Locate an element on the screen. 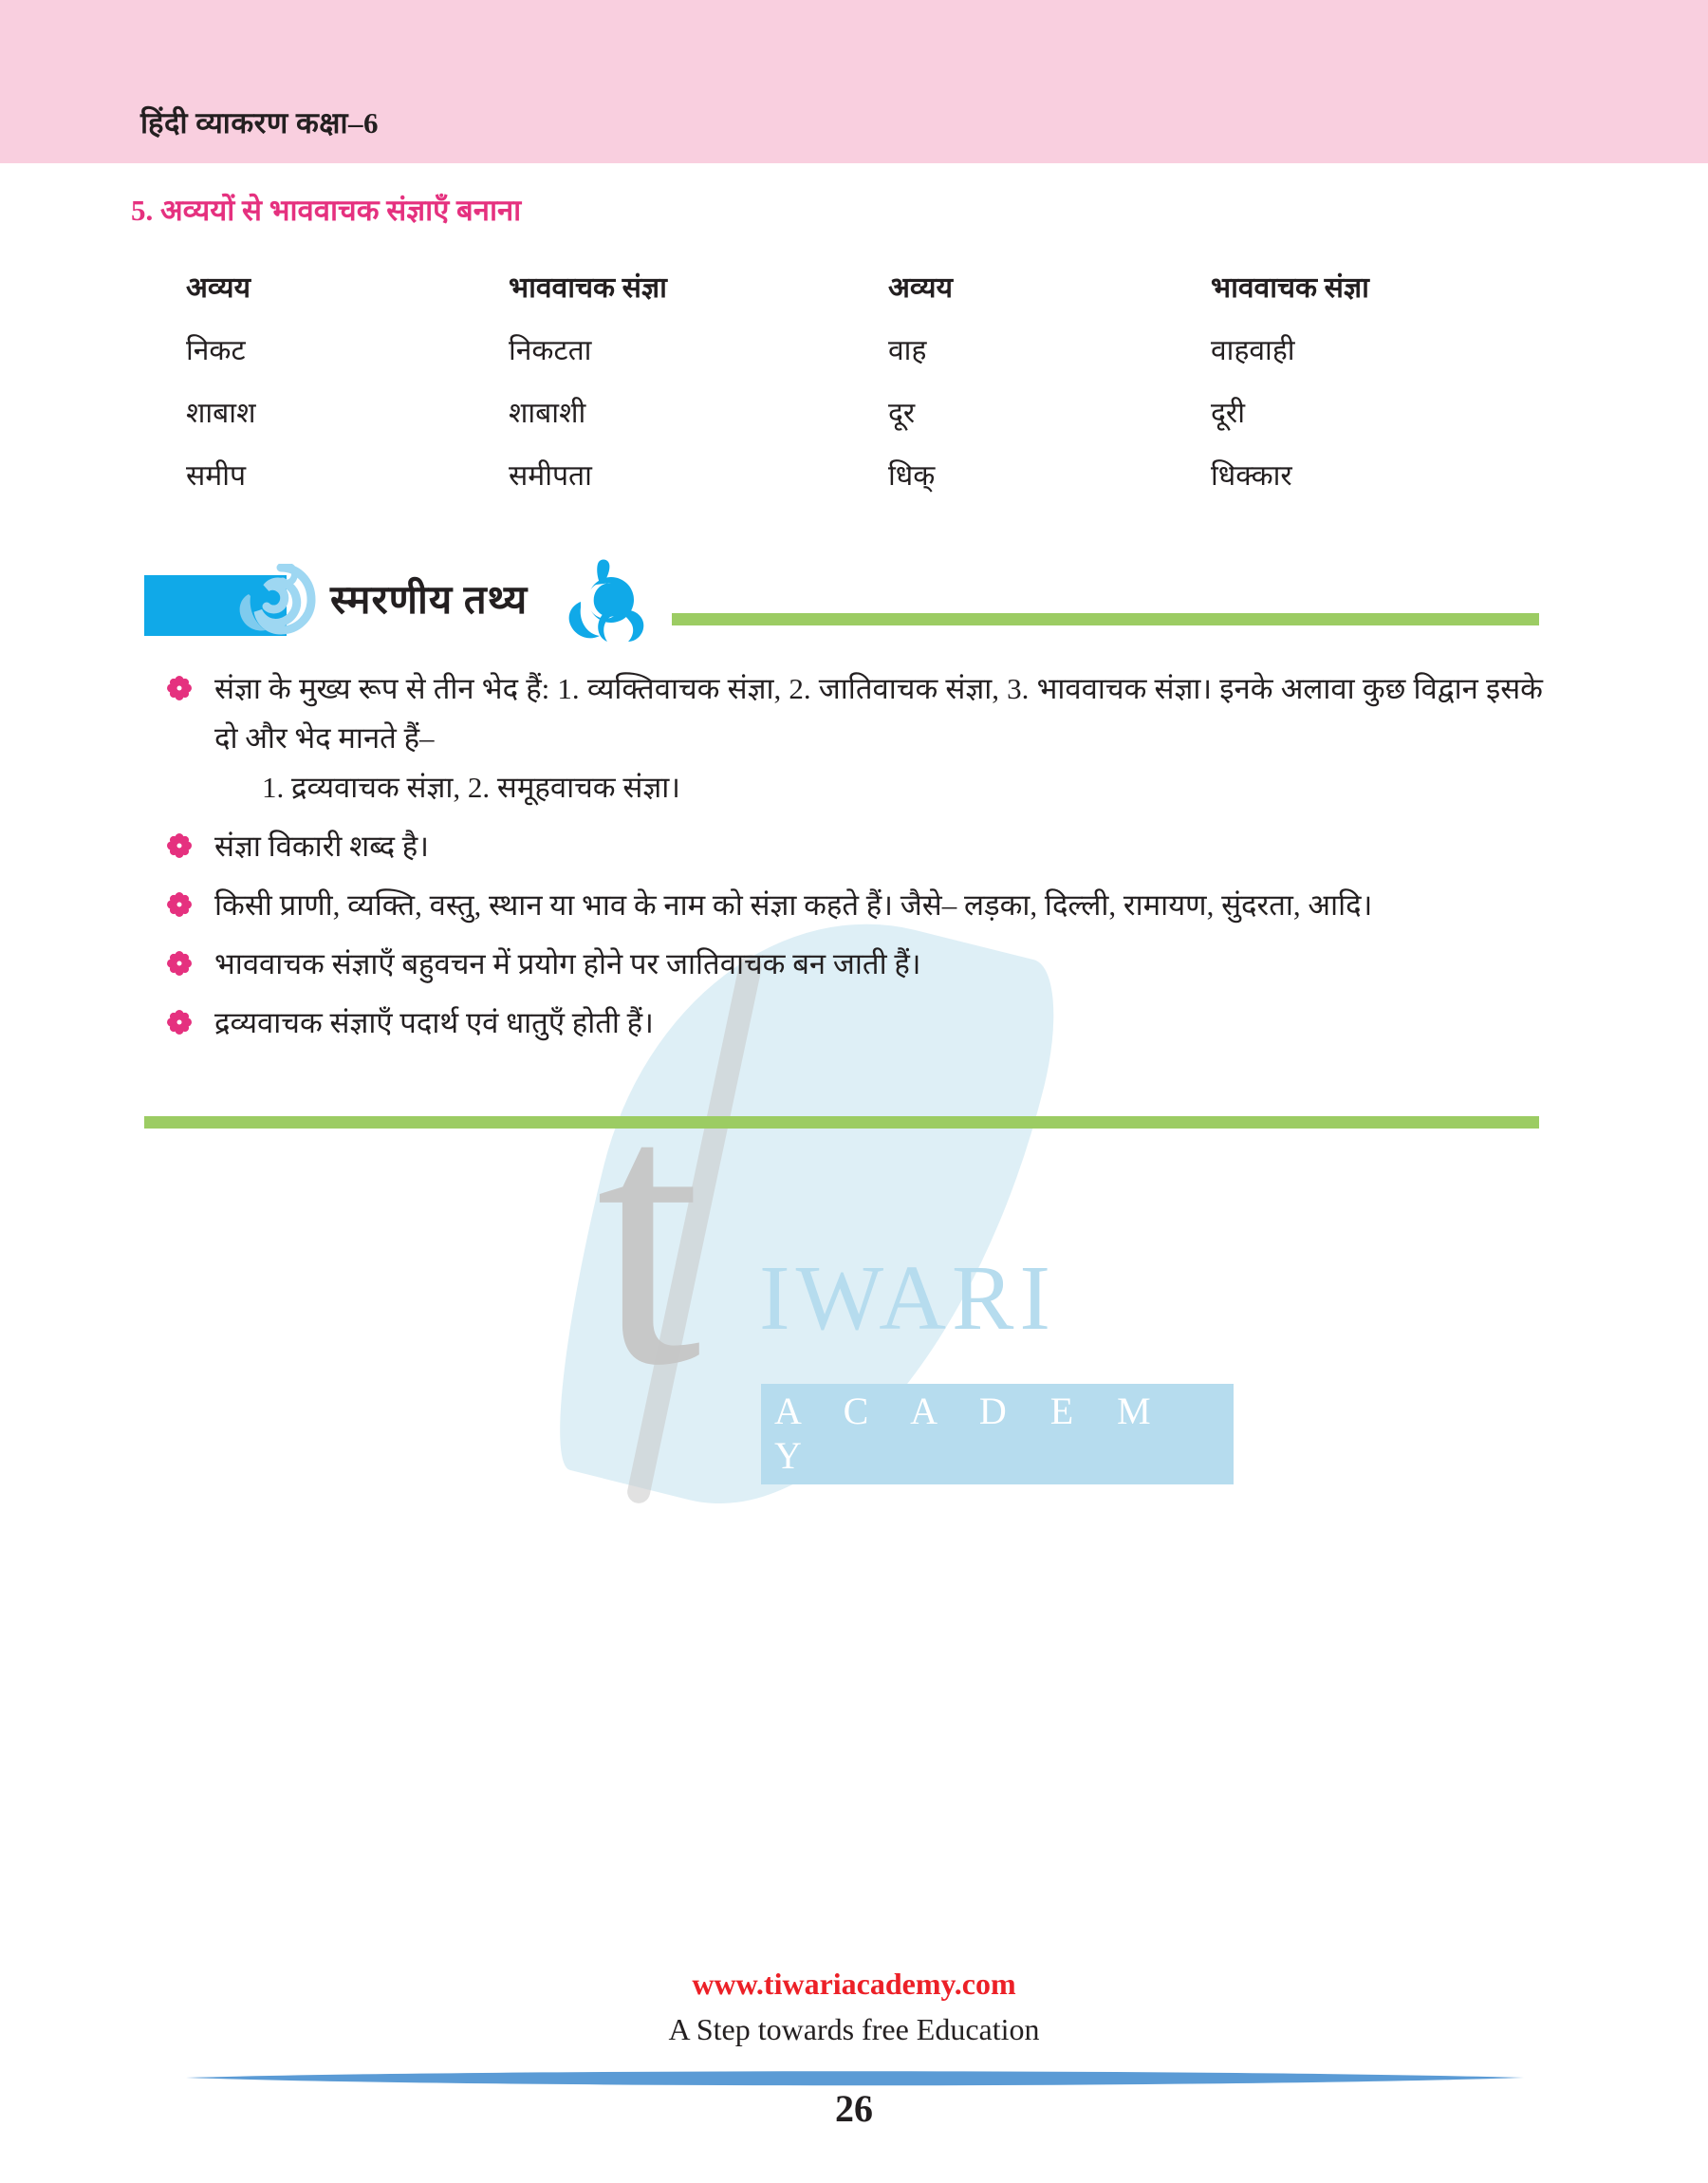 This screenshot has height=2183, width=1708. tiwari-academy-watermark: t IWARI A C A D E M Y is located at coordinates (881, 1214).